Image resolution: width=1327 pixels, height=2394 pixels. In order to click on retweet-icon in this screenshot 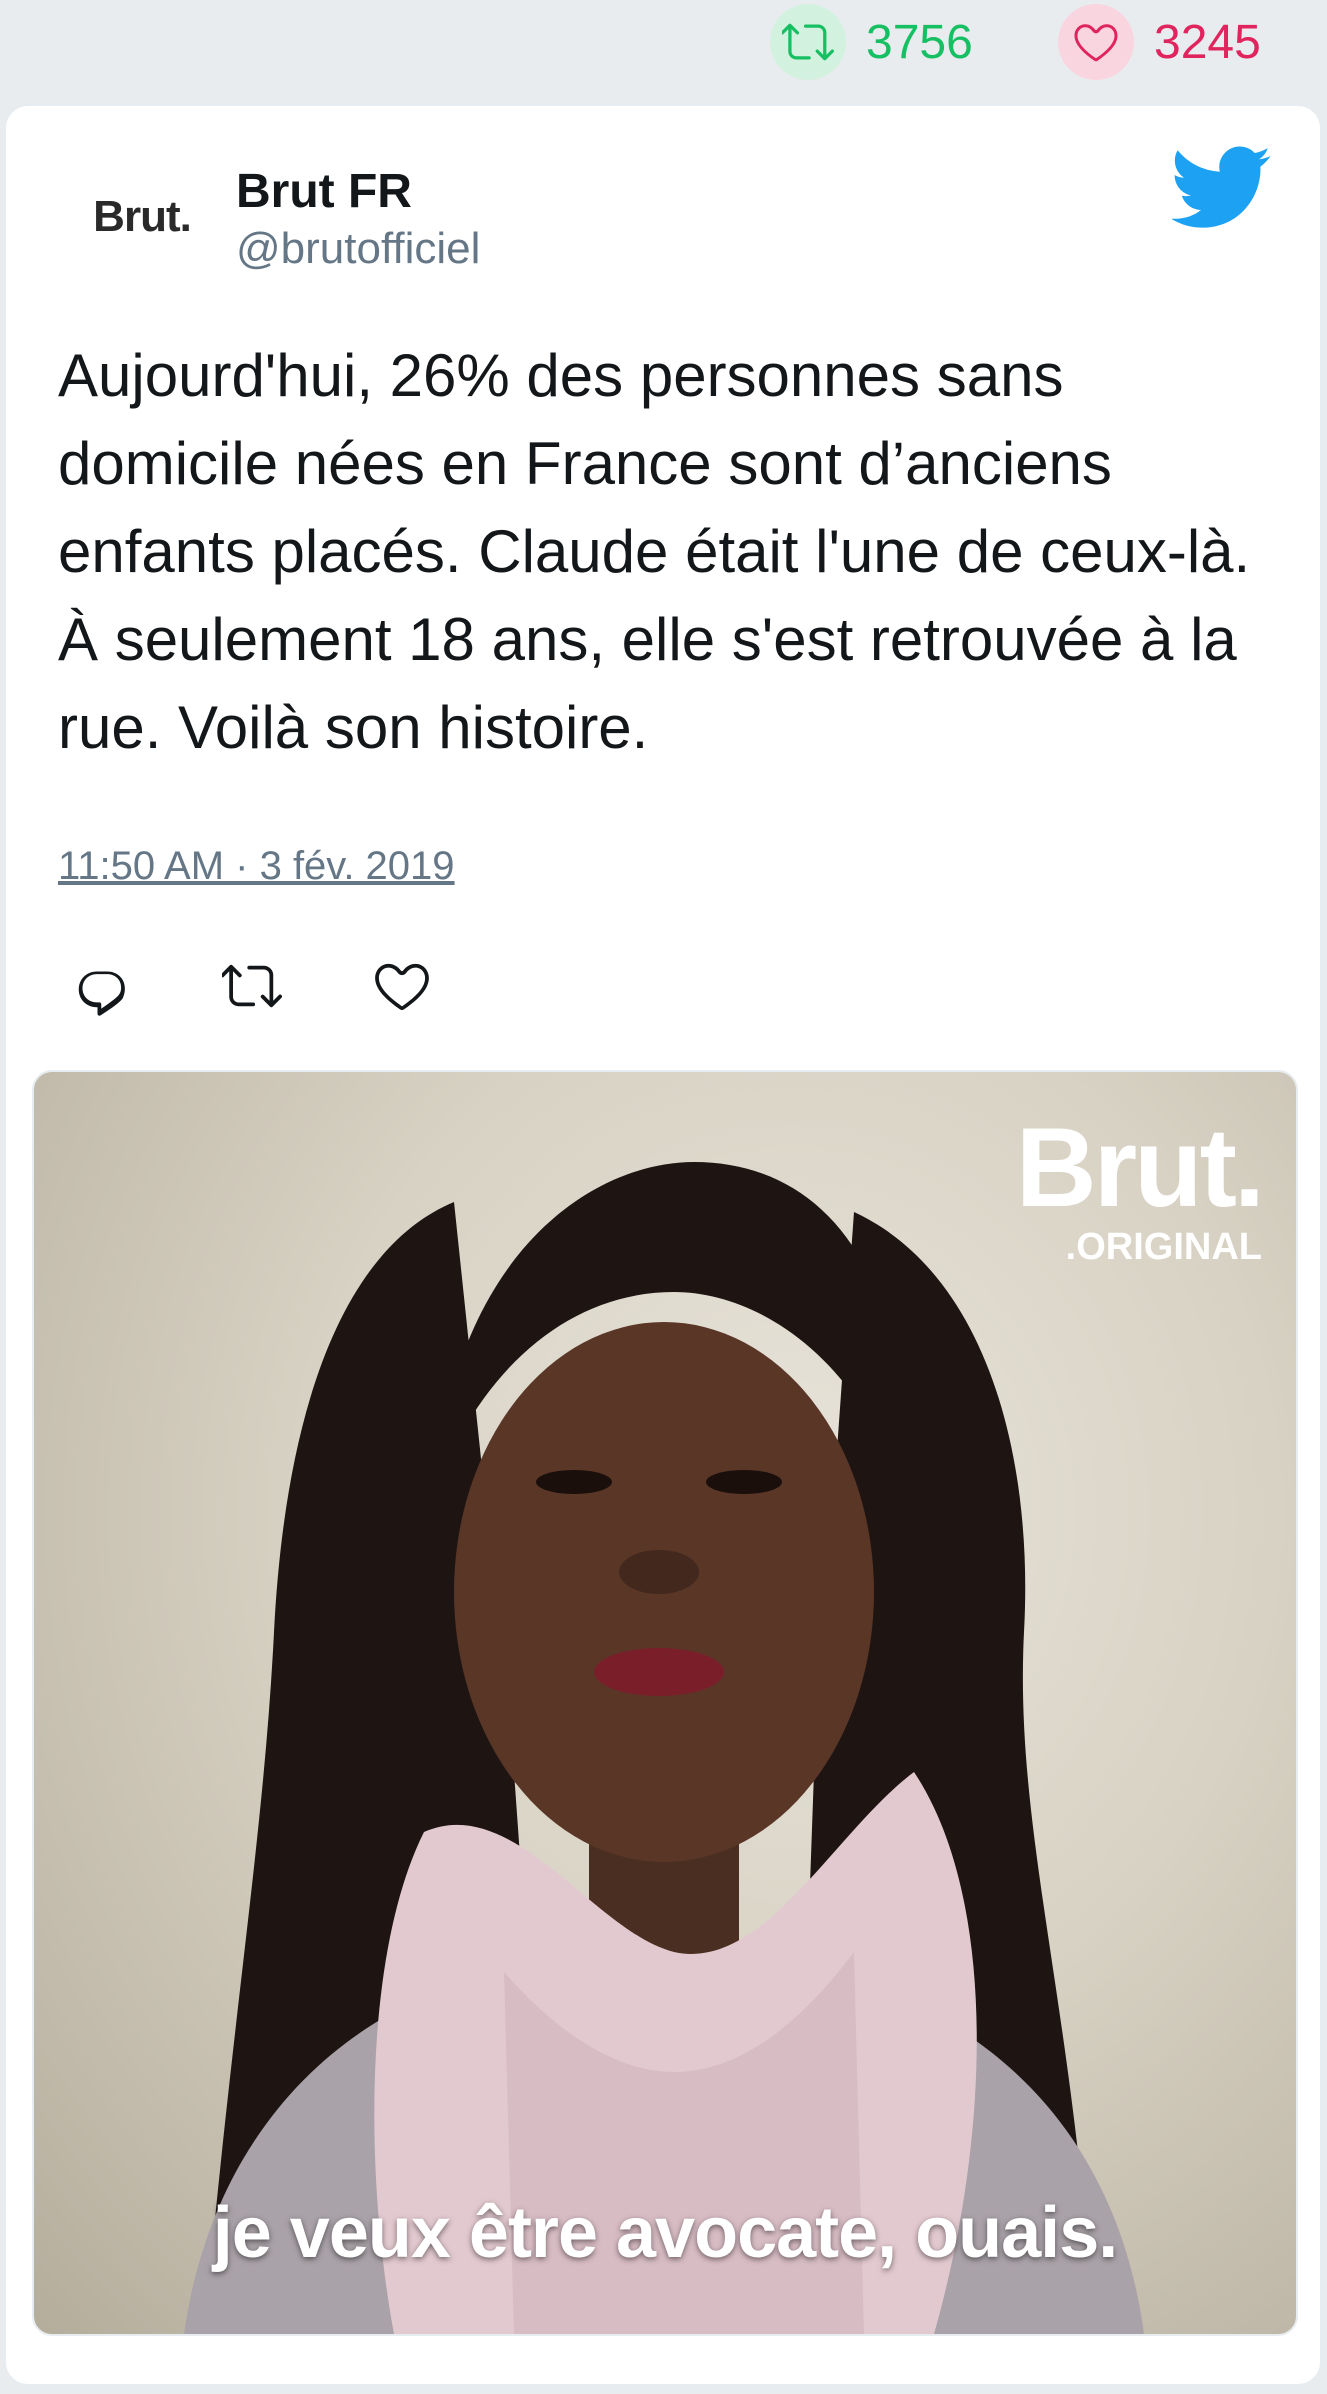, I will do `click(808, 42)`.